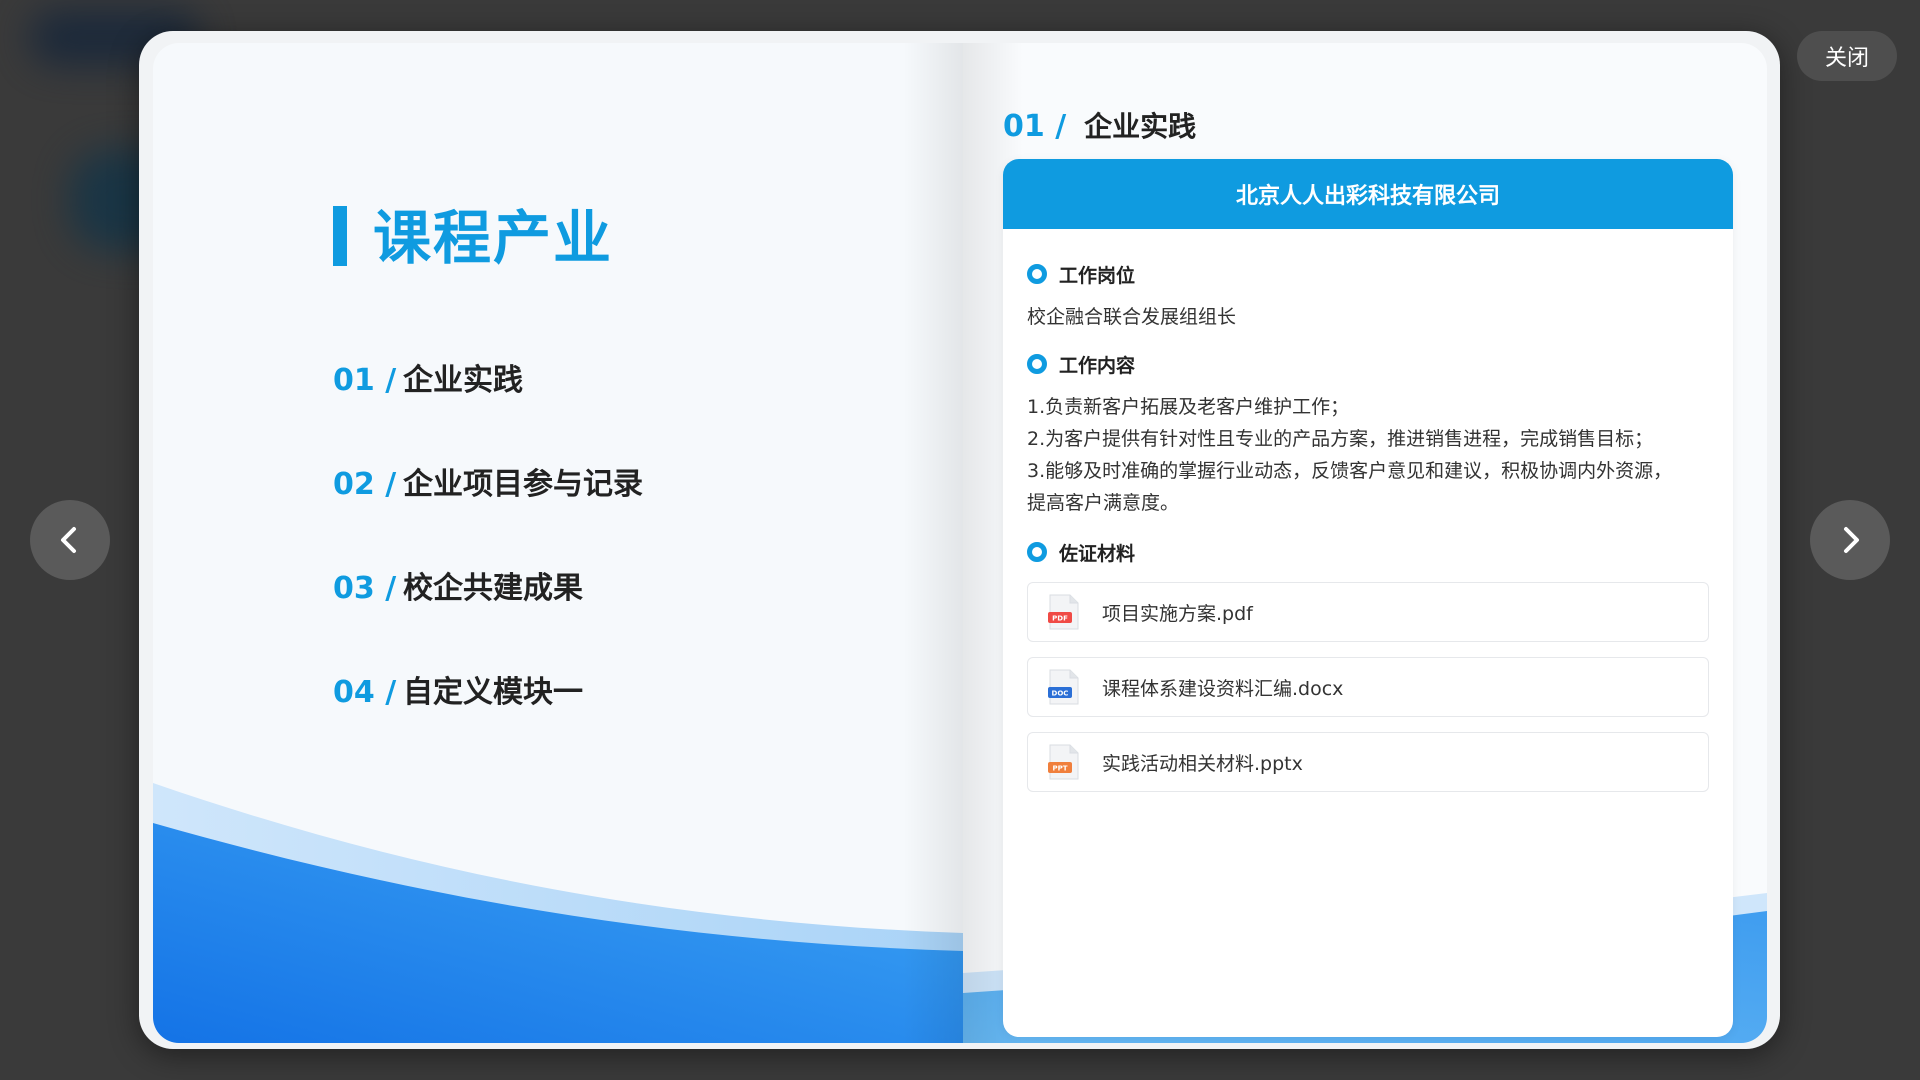  Describe the element at coordinates (1368, 612) in the screenshot. I see `file-item: PDF 项目实施方案.pdf` at that location.